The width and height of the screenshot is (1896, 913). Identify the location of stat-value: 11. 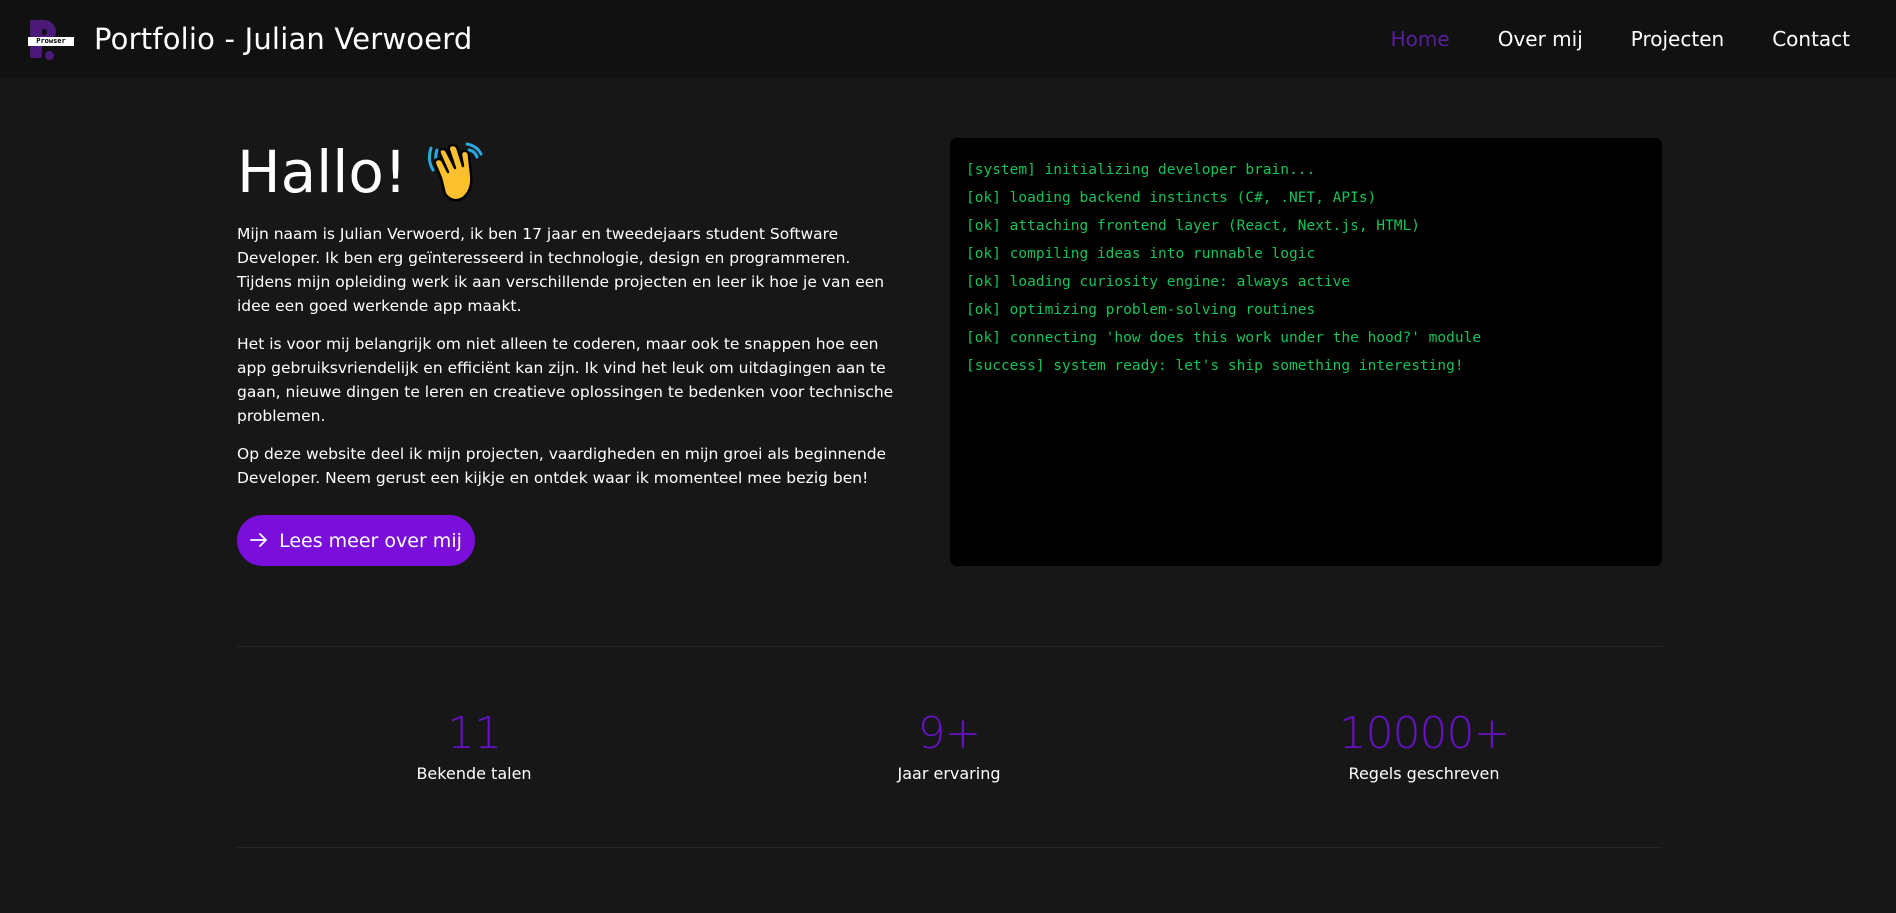
(474, 733).